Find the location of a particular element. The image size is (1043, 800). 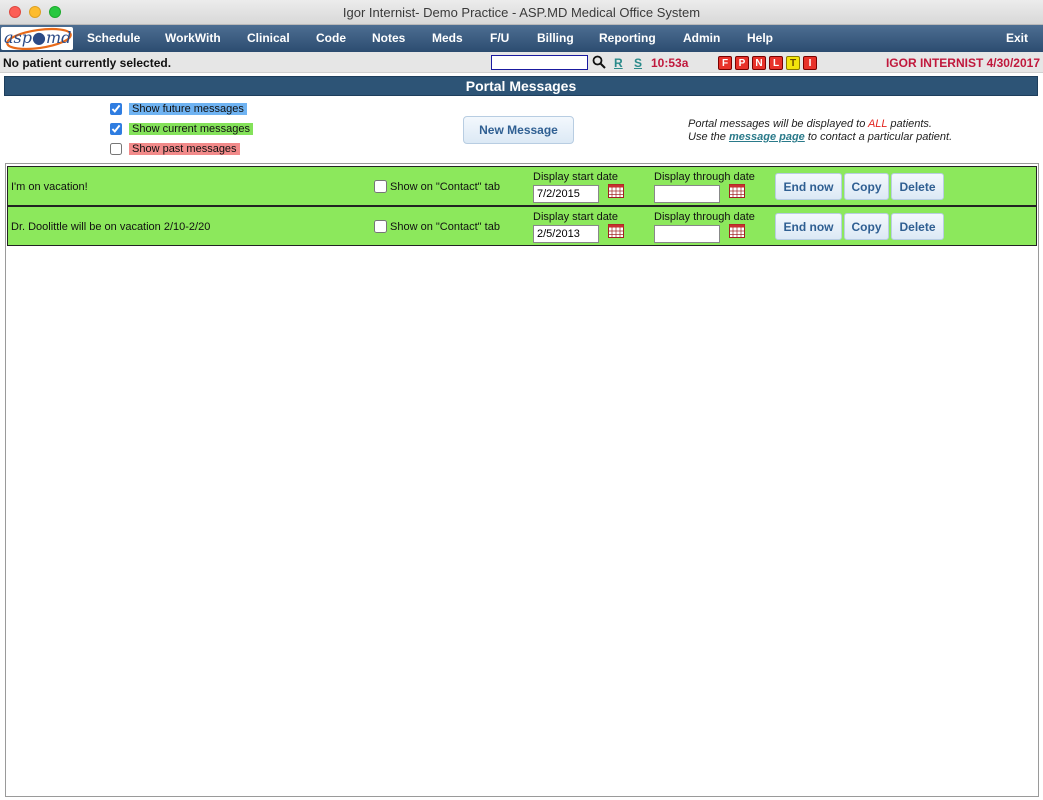

no-patient-text: No patient currently selected. is located at coordinates (87, 63).